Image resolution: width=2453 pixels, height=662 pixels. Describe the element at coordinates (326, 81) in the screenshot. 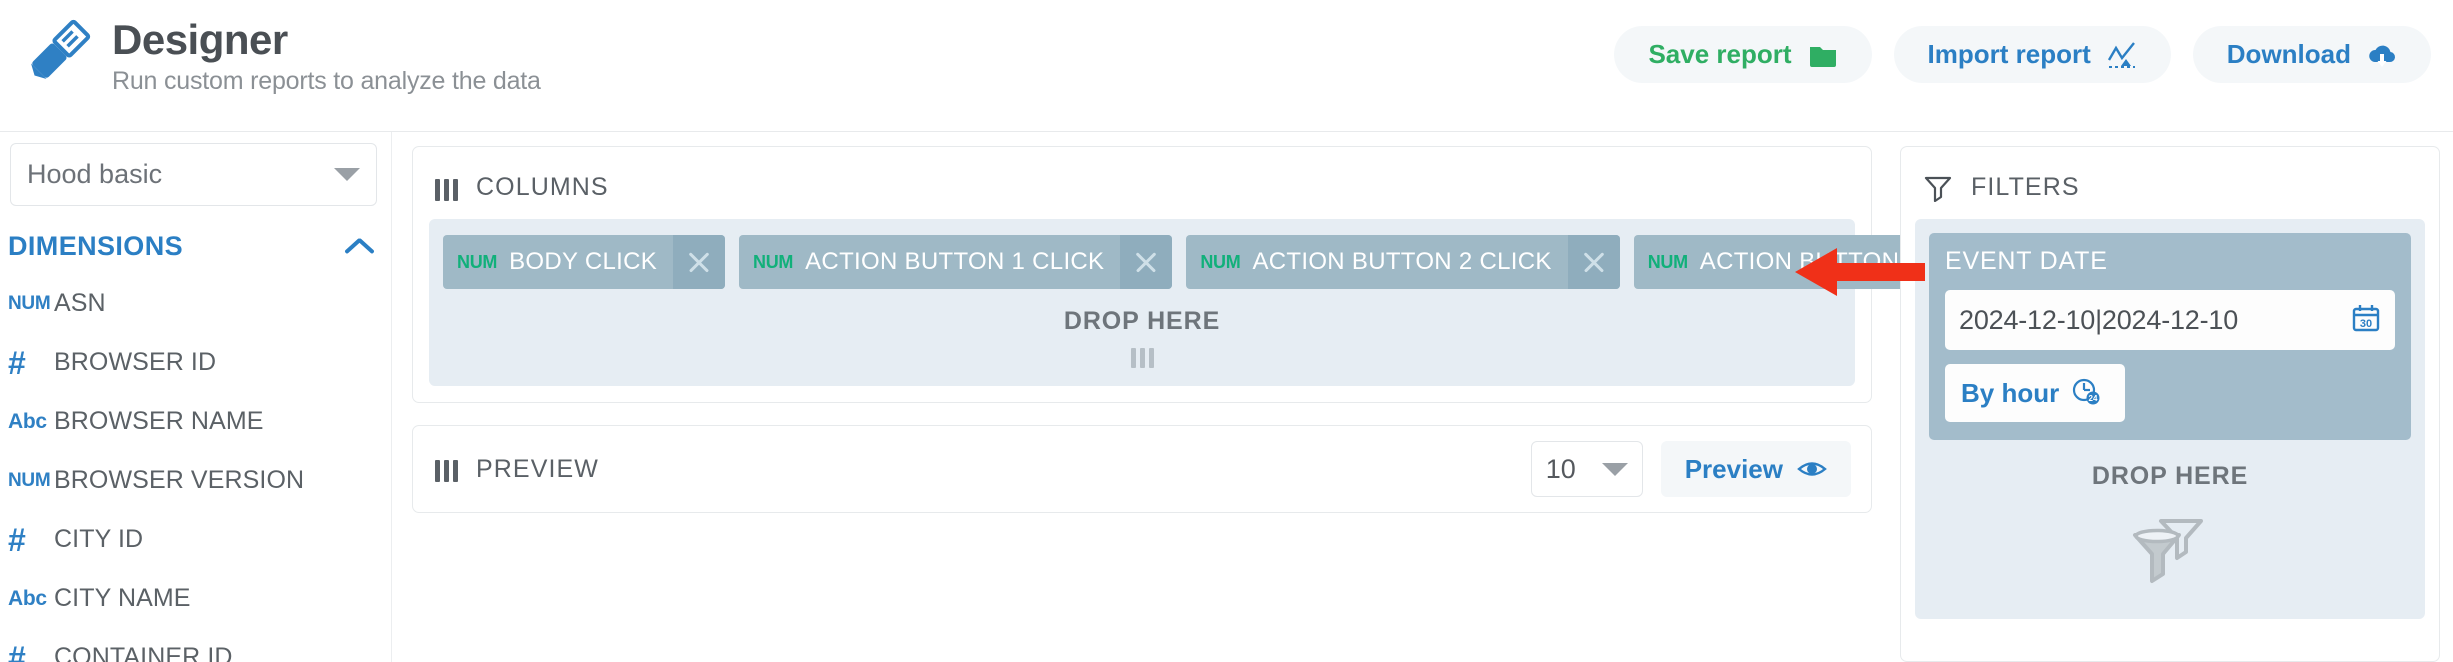

I see `page-subtitle: Run custom reports to analyze the data` at that location.